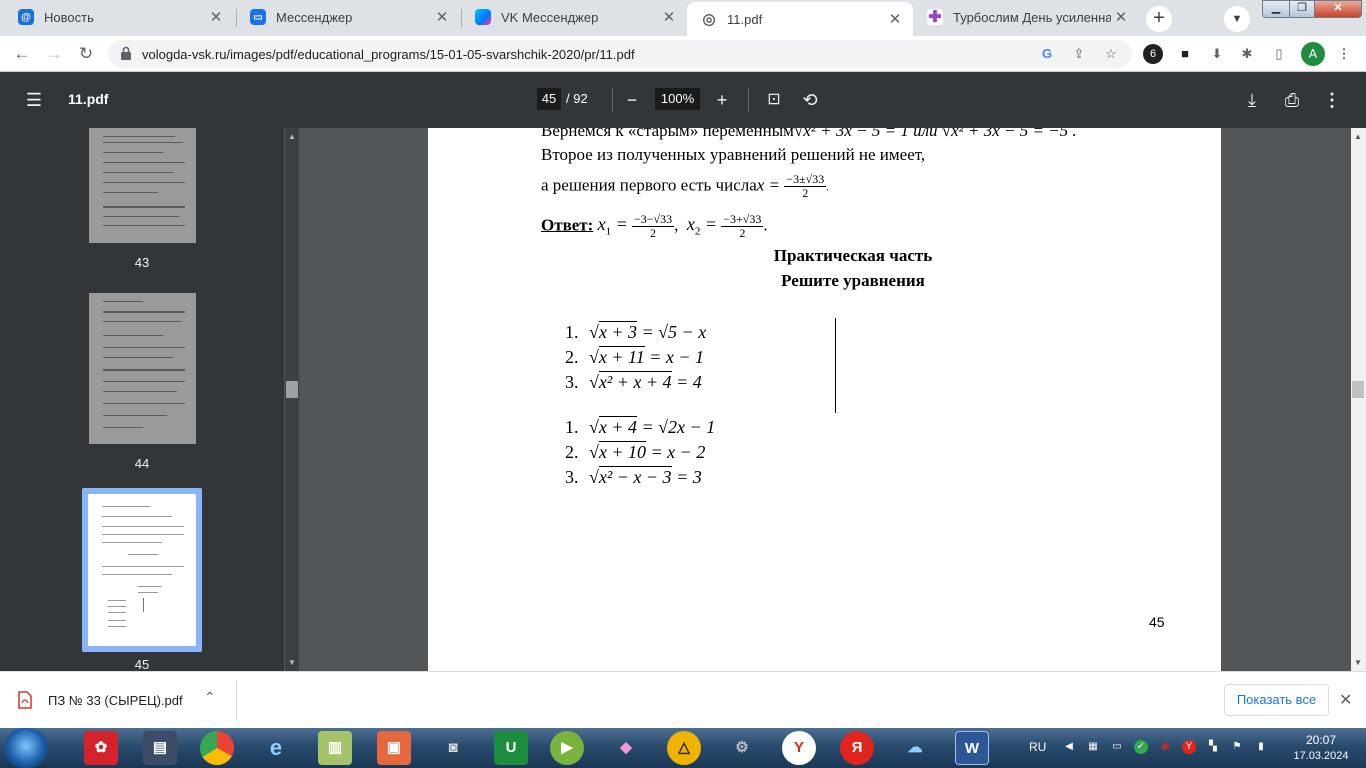  Describe the element at coordinates (292, 399) in the screenshot. I see `sidebar-scrollbar: ▲ ▼` at that location.